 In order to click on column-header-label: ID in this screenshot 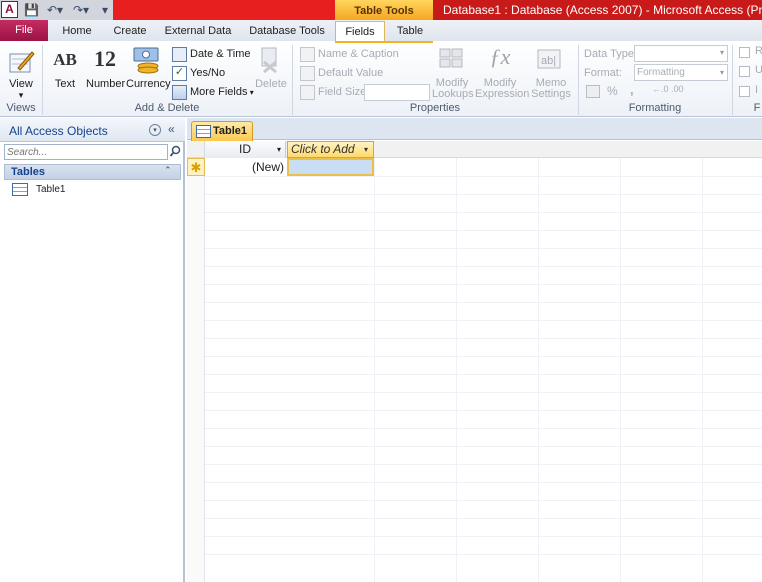, I will do `click(245, 149)`.